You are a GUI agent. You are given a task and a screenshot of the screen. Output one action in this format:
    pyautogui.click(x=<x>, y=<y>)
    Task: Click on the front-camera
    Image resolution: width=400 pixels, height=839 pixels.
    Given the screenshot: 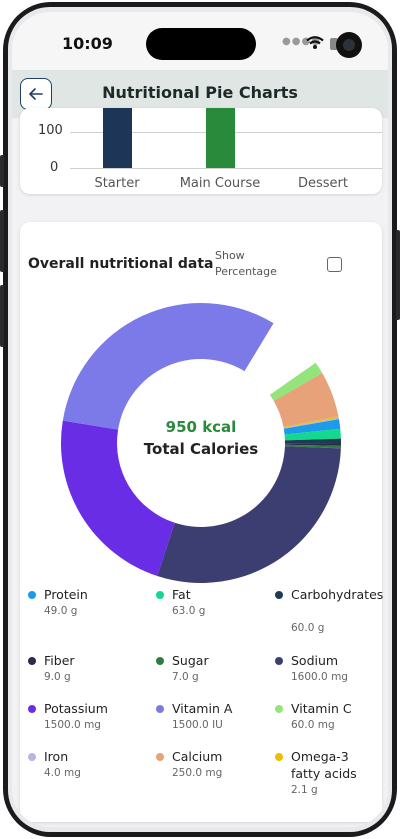 What is the action you would take?
    pyautogui.click(x=349, y=45)
    